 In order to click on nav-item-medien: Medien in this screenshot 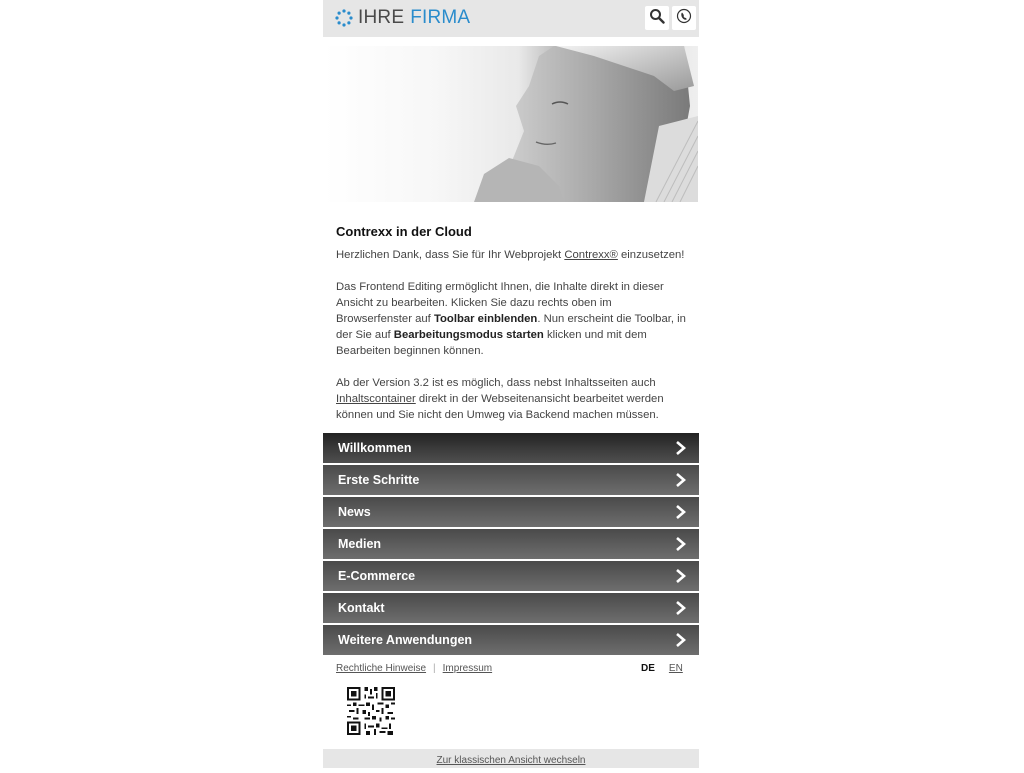, I will do `click(511, 544)`.